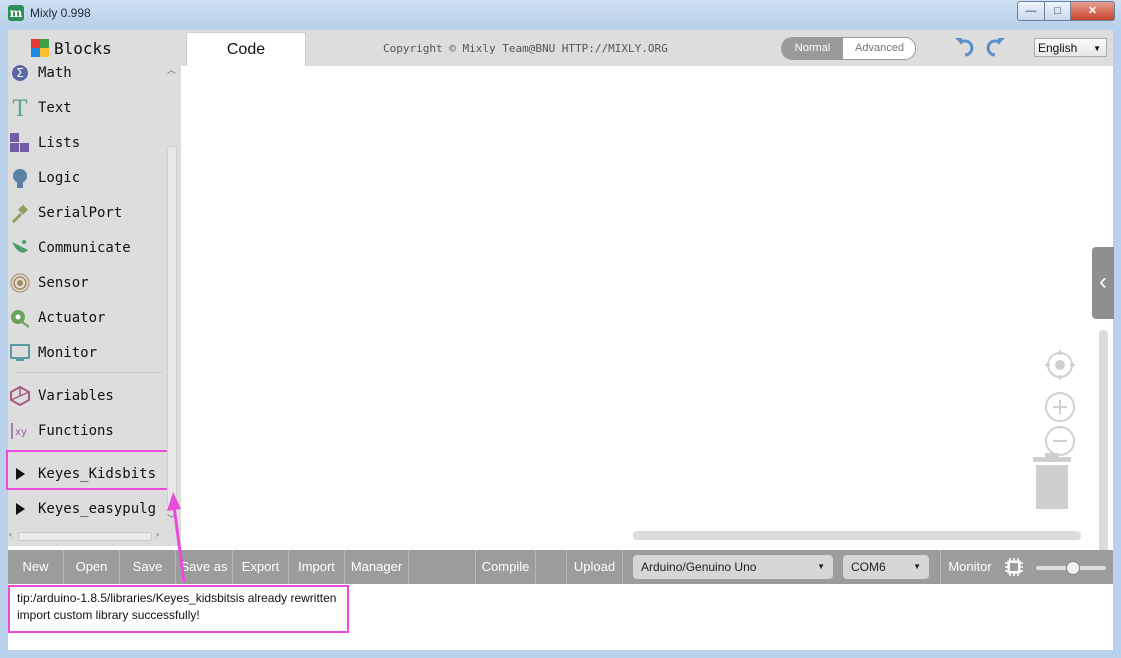 The width and height of the screenshot is (1121, 658). What do you see at coordinates (246, 49) in the screenshot?
I see `tab-code: Code` at bounding box center [246, 49].